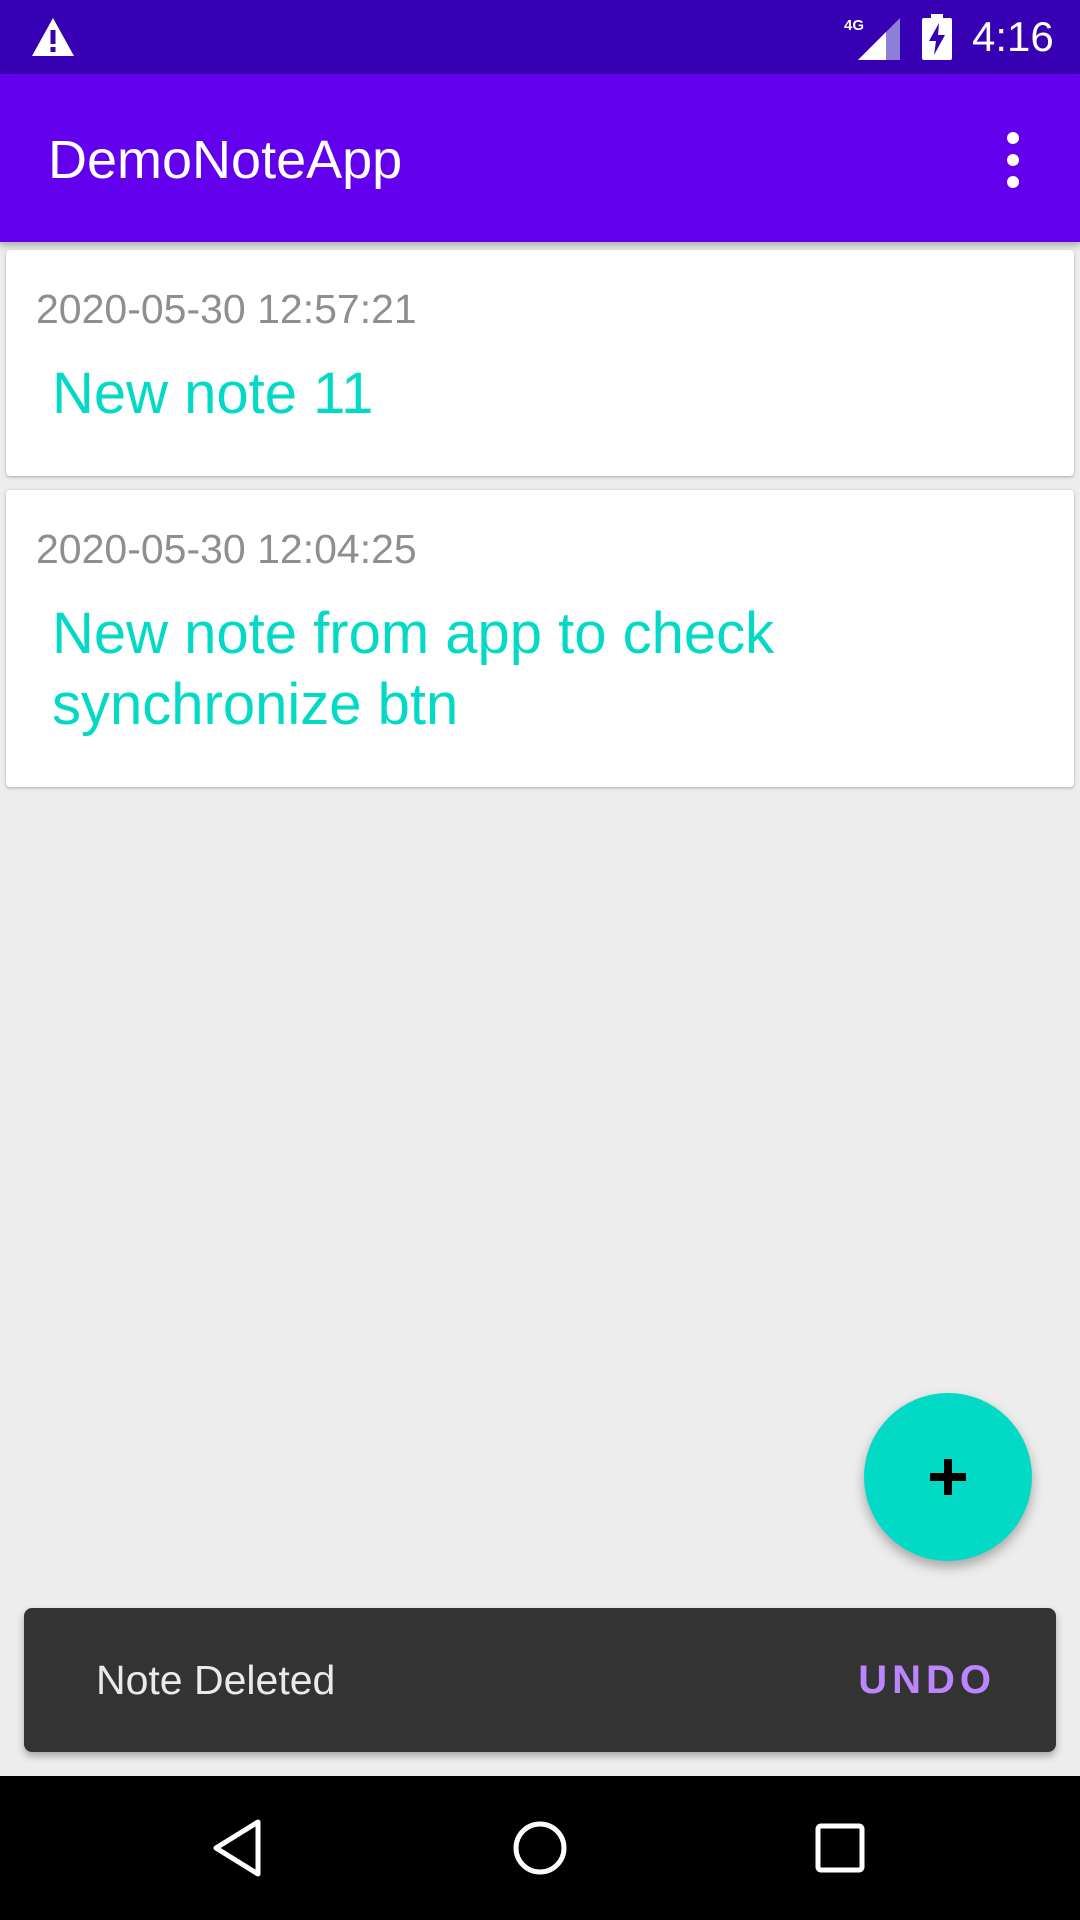 This screenshot has height=1920, width=1080. What do you see at coordinates (540, 37) in the screenshot?
I see `status-bar: 4G 4:16` at bounding box center [540, 37].